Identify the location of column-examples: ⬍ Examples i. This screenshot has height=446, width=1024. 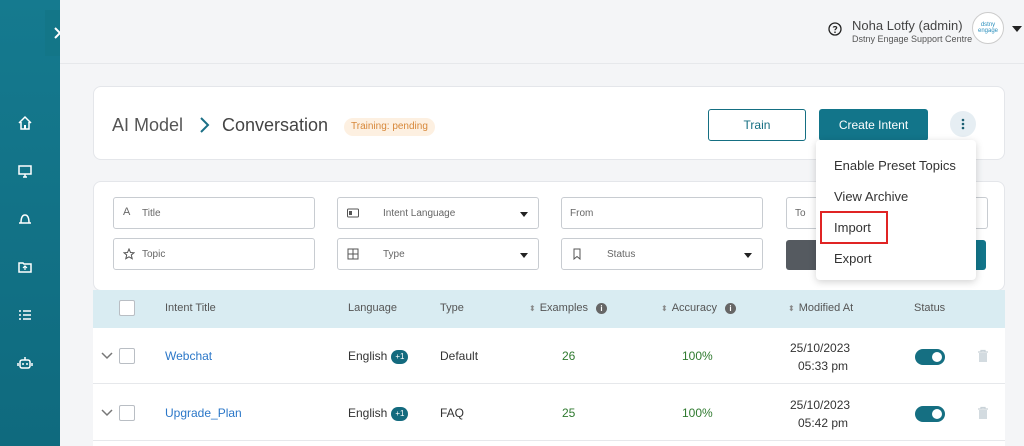
(568, 308).